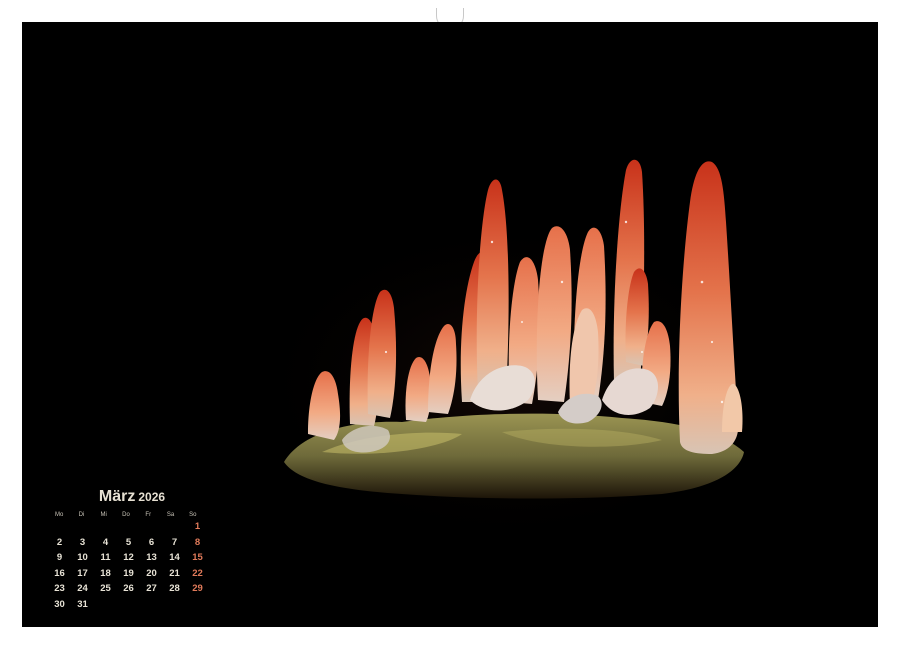 The height and width of the screenshot is (648, 899). I want to click on day-cell: 30, so click(59, 604).